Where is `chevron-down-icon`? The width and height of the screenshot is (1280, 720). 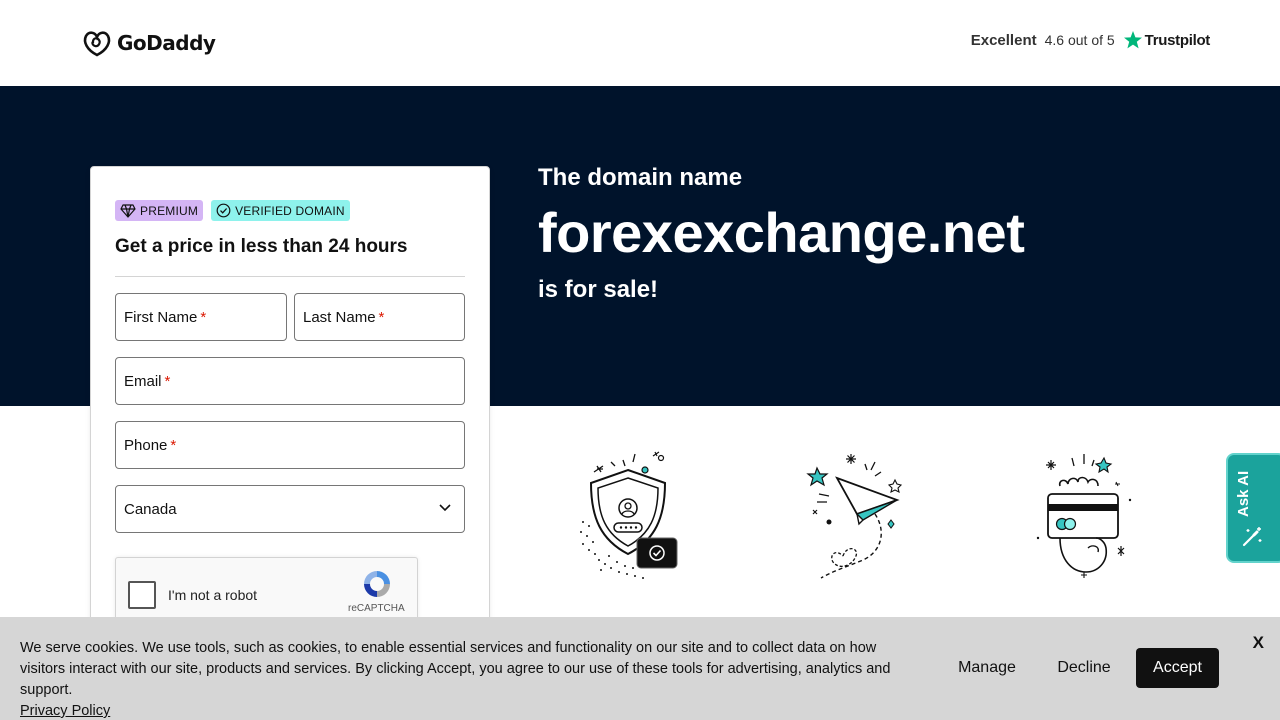
chevron-down-icon is located at coordinates (445, 508).